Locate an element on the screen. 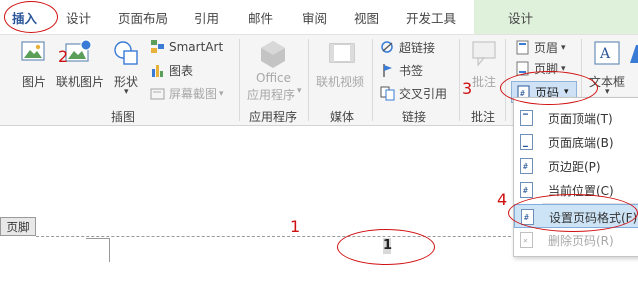 Image resolution: width=638 pixels, height=286 pixels. comment-icon is located at coordinates (484, 53).